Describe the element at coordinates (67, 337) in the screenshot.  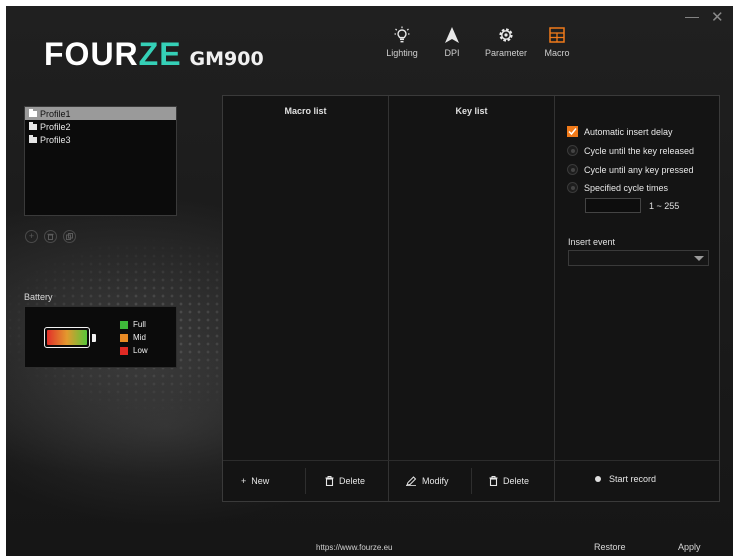
I see `battery-icon` at that location.